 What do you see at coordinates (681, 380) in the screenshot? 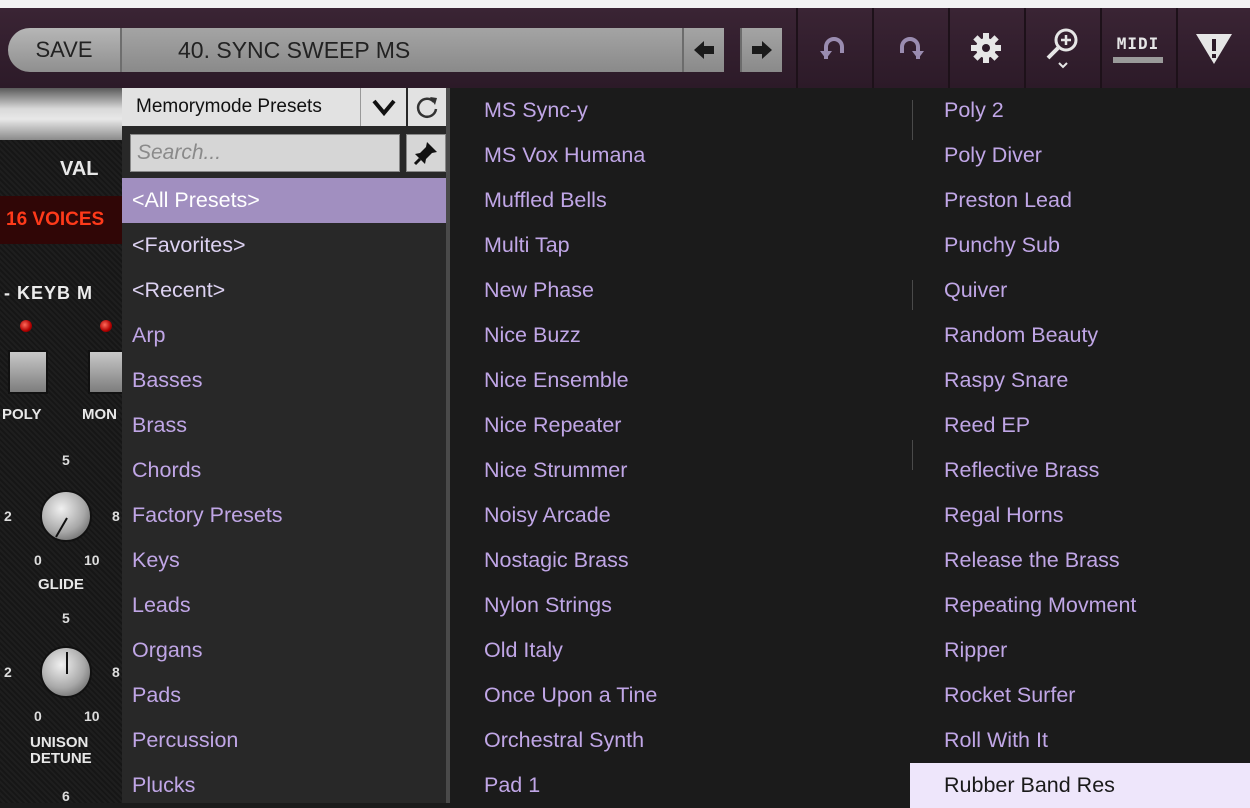
I see `preset-item: Nice Ensemble` at bounding box center [681, 380].